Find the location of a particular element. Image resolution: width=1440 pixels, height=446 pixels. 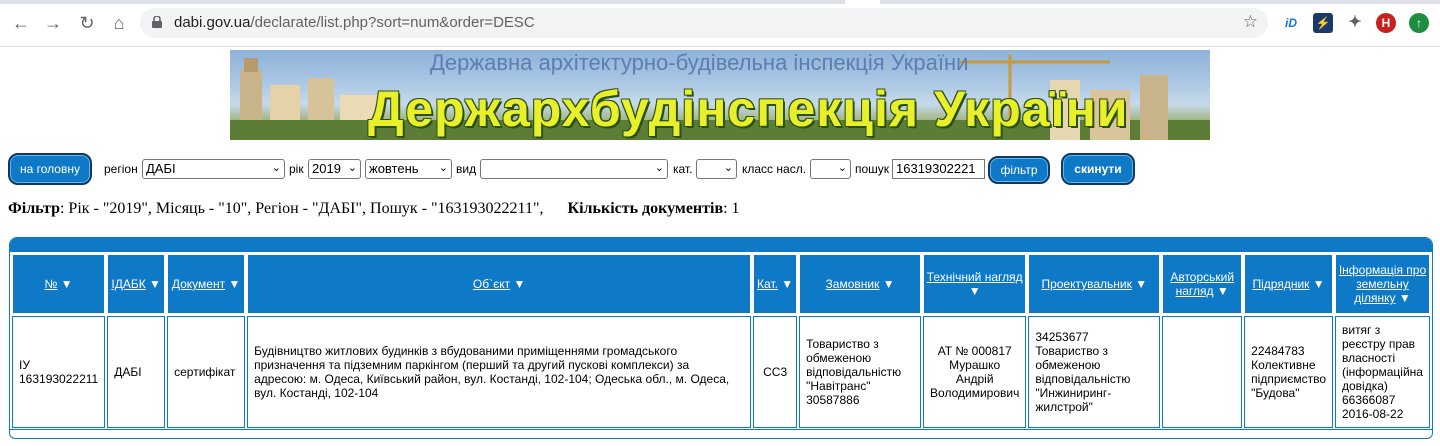

column-header-land-info: Інформація про земельну ділянку ▼ is located at coordinates (1382, 284).